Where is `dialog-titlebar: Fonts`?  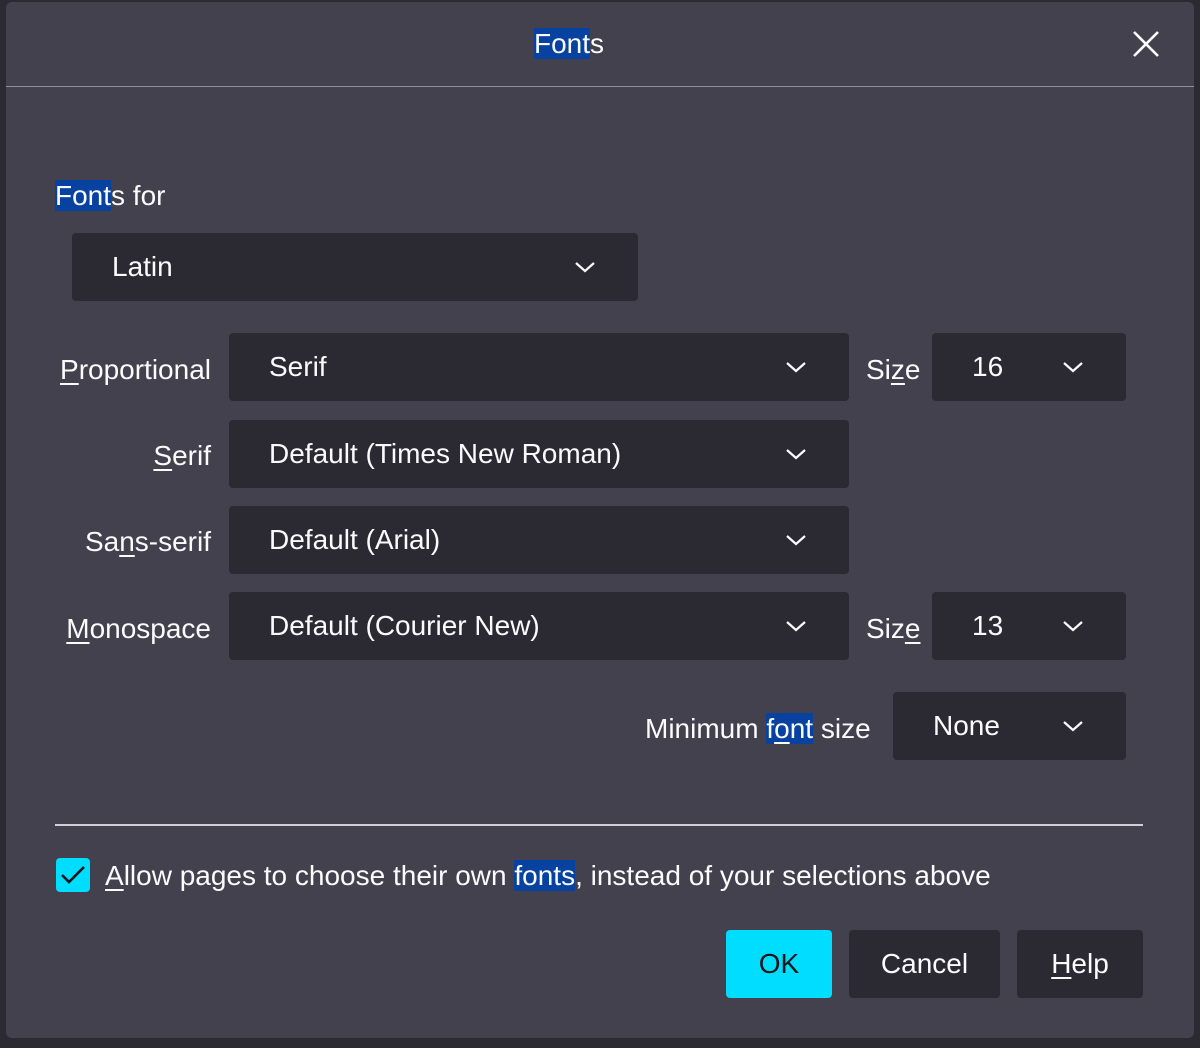
dialog-titlebar: Fonts is located at coordinates (600, 44).